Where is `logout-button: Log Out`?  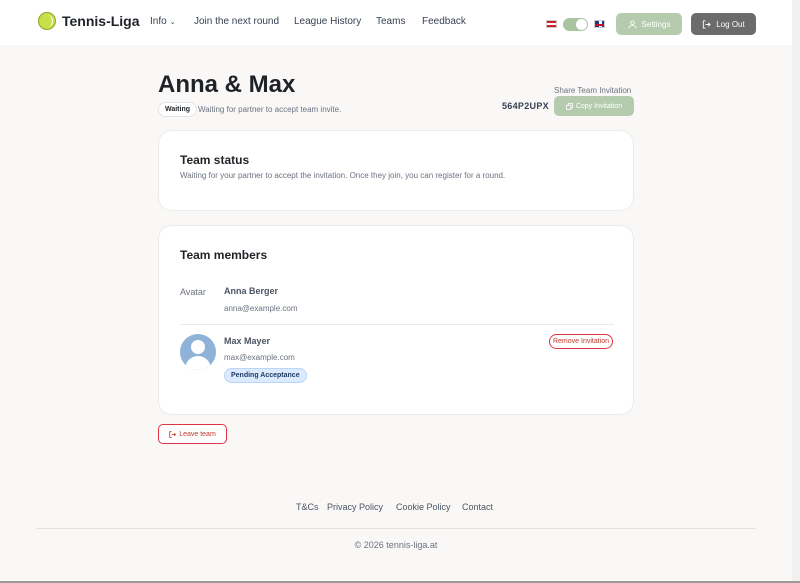
logout-button: Log Out is located at coordinates (723, 24).